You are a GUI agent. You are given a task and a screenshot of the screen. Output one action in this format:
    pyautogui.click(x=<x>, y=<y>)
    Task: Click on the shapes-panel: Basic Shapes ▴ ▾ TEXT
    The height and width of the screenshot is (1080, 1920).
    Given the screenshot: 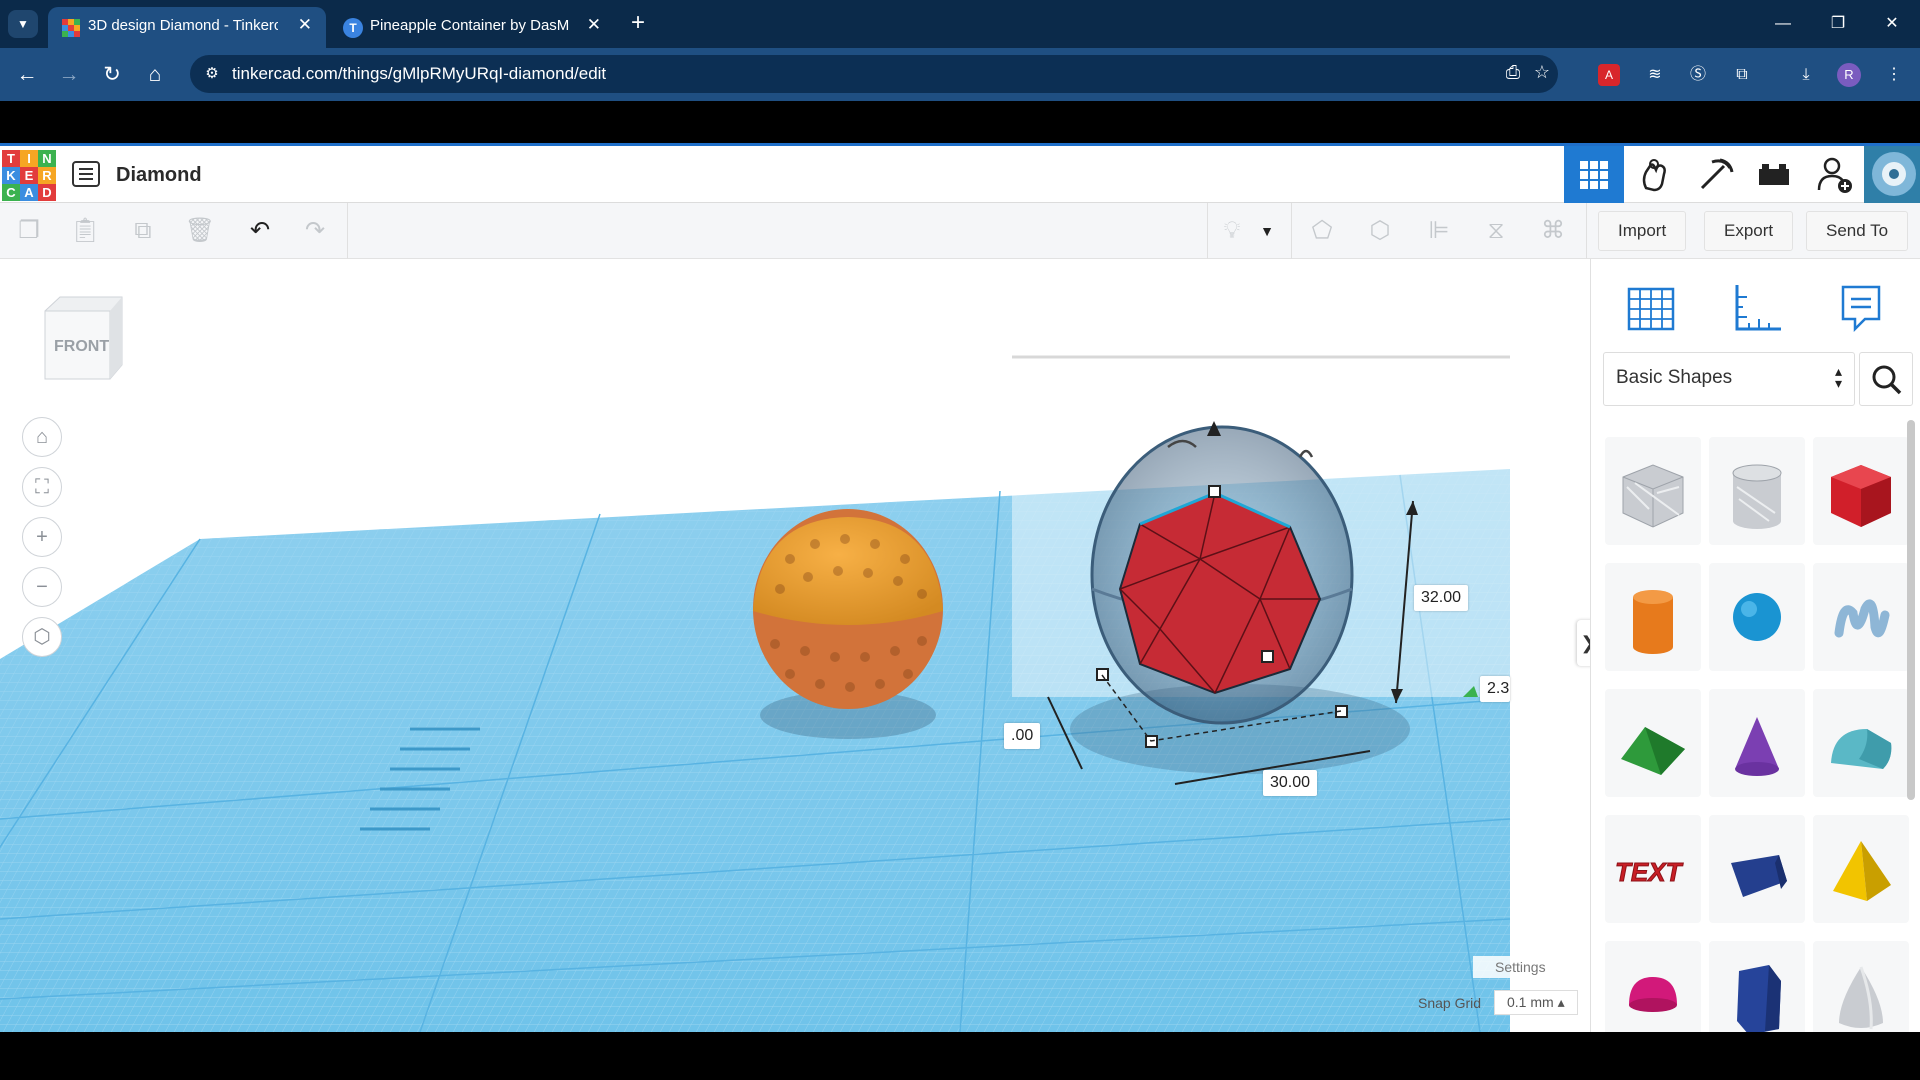 What is the action you would take?
    pyautogui.click(x=1755, y=645)
    